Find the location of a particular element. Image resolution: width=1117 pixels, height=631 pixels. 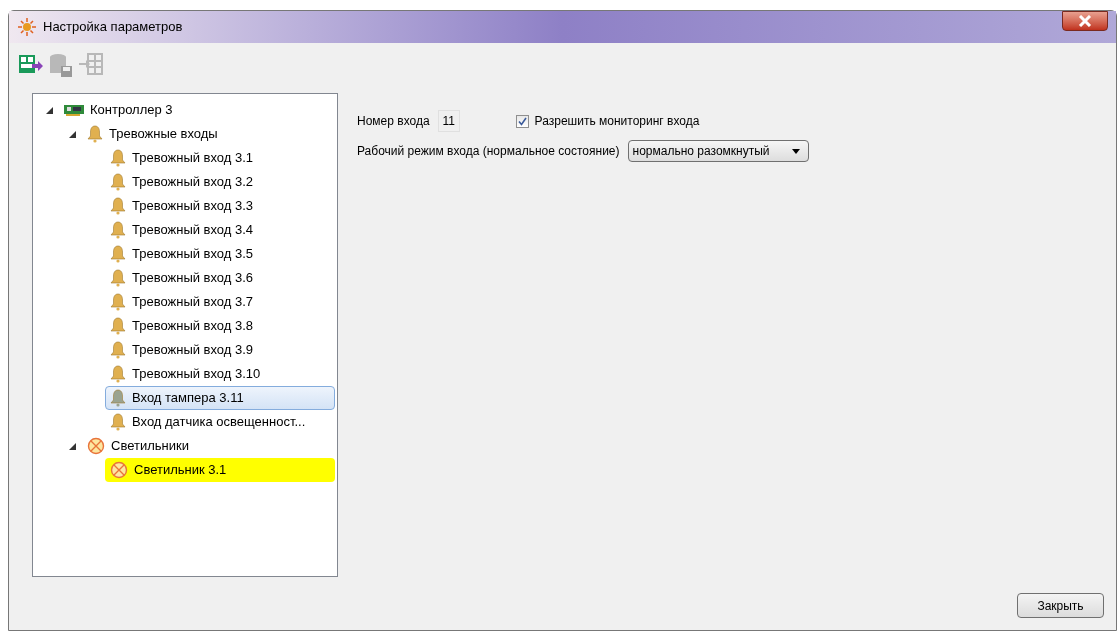

tree-item: Контроллер 3 is located at coordinates (118, 110).